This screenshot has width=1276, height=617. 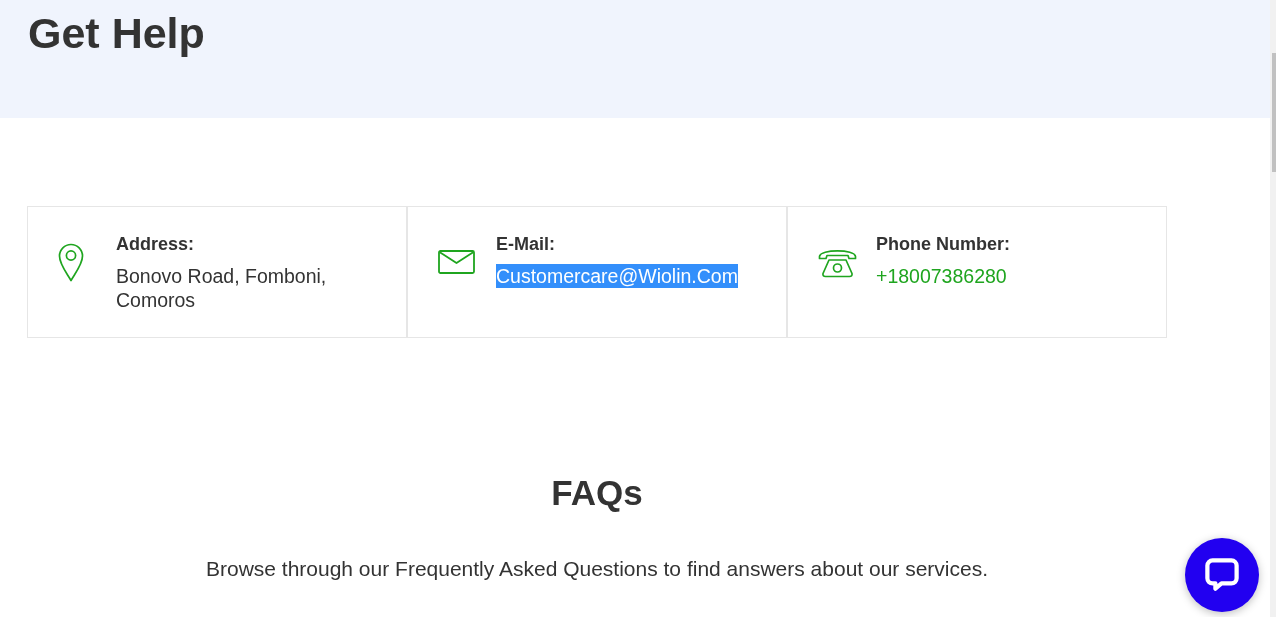 I want to click on location-pin-icon, so click(x=71, y=262).